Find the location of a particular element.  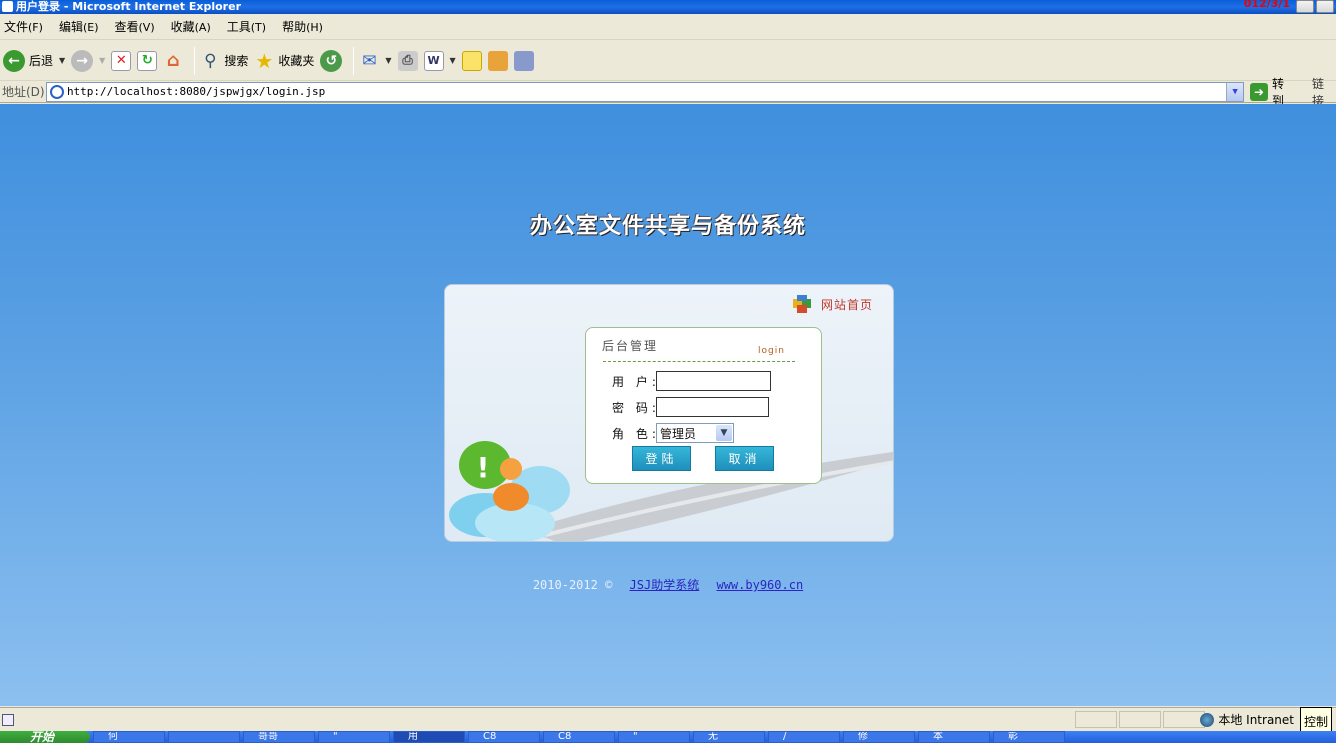

back-label: 后退 is located at coordinates (41, 61).